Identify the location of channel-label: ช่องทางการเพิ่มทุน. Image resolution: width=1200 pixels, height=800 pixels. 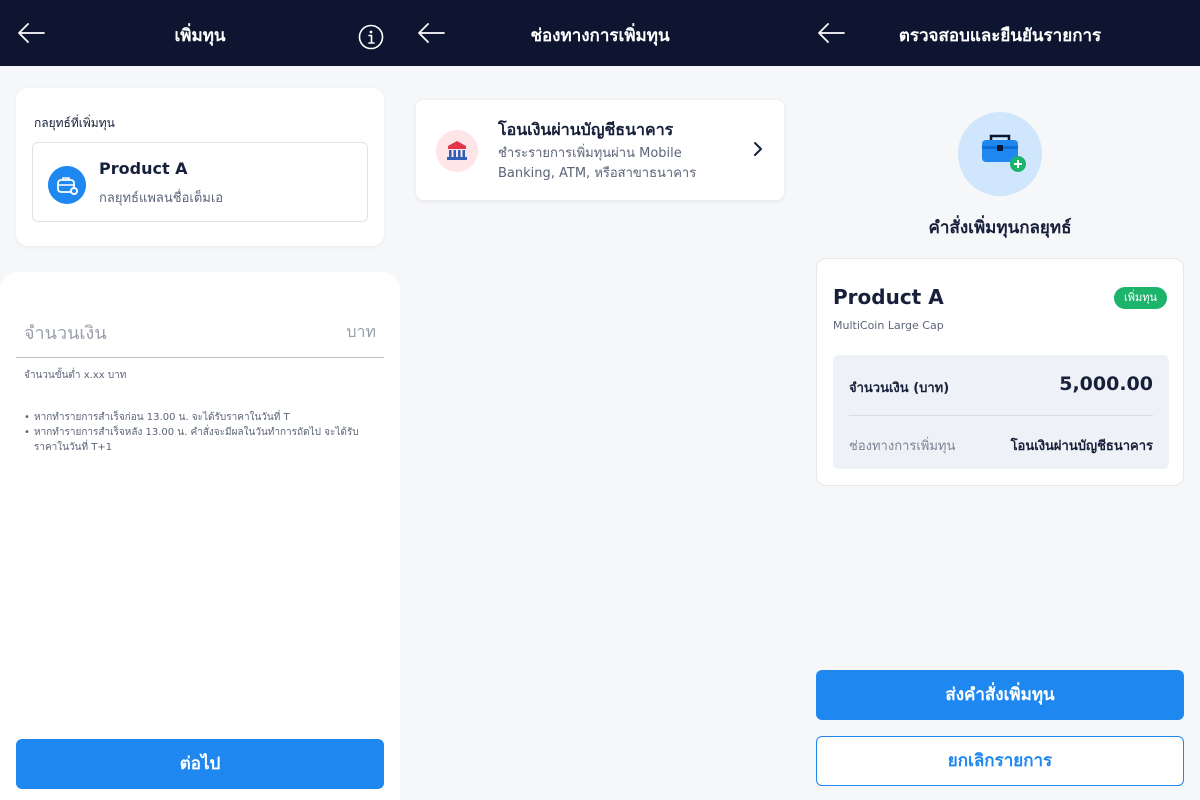
(902, 446).